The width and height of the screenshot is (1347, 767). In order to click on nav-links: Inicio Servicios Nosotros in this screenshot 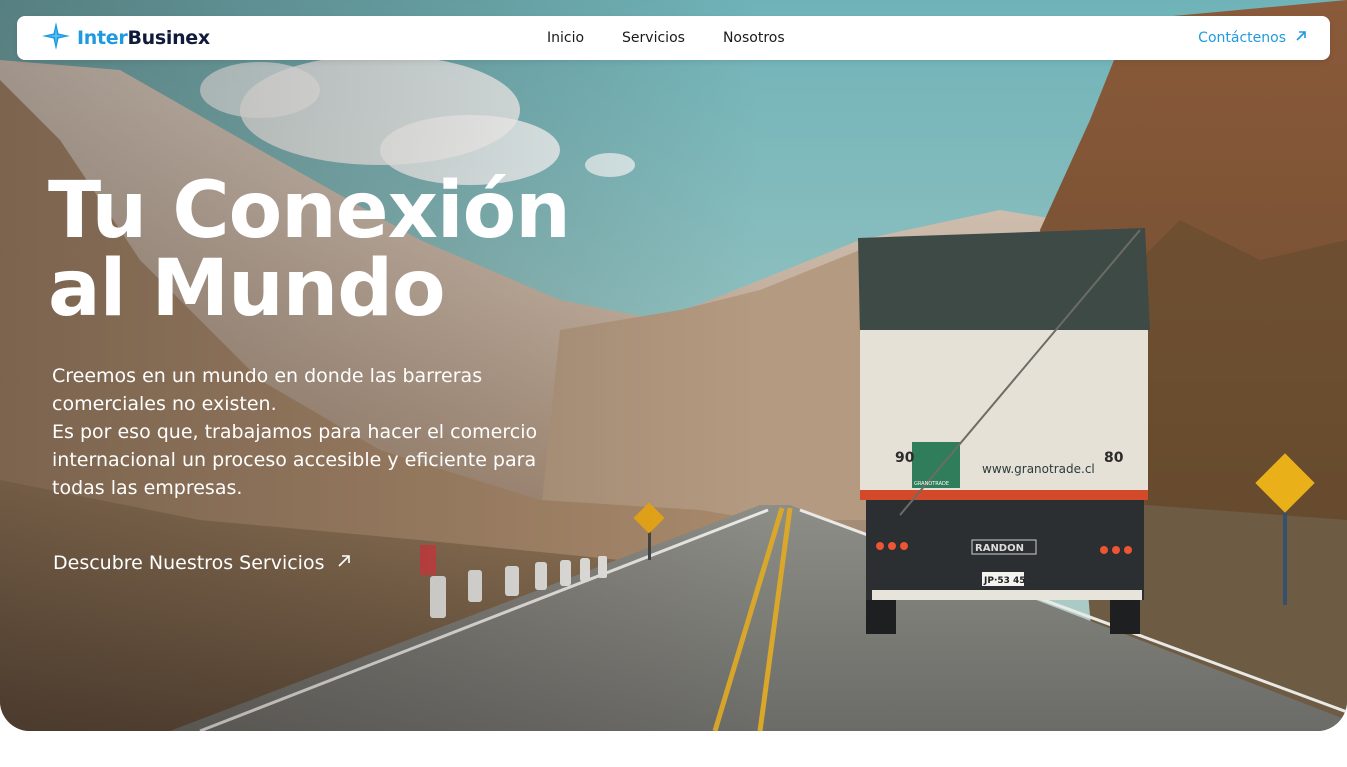, I will do `click(666, 38)`.